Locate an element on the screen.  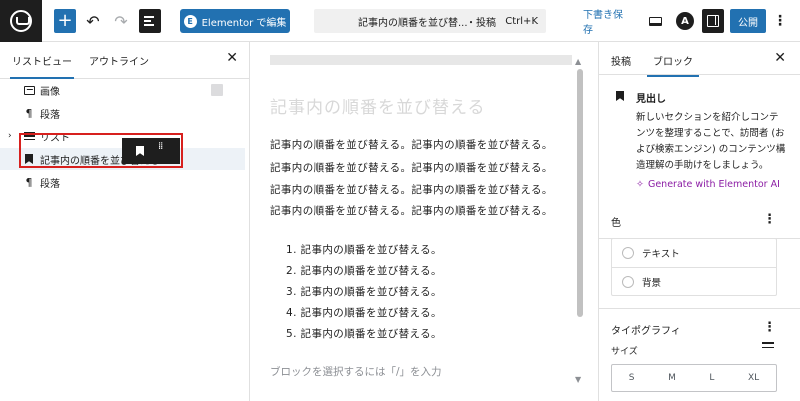
elementor-ai-link: ✧ Generate with Elementor AI is located at coordinates (710, 184).